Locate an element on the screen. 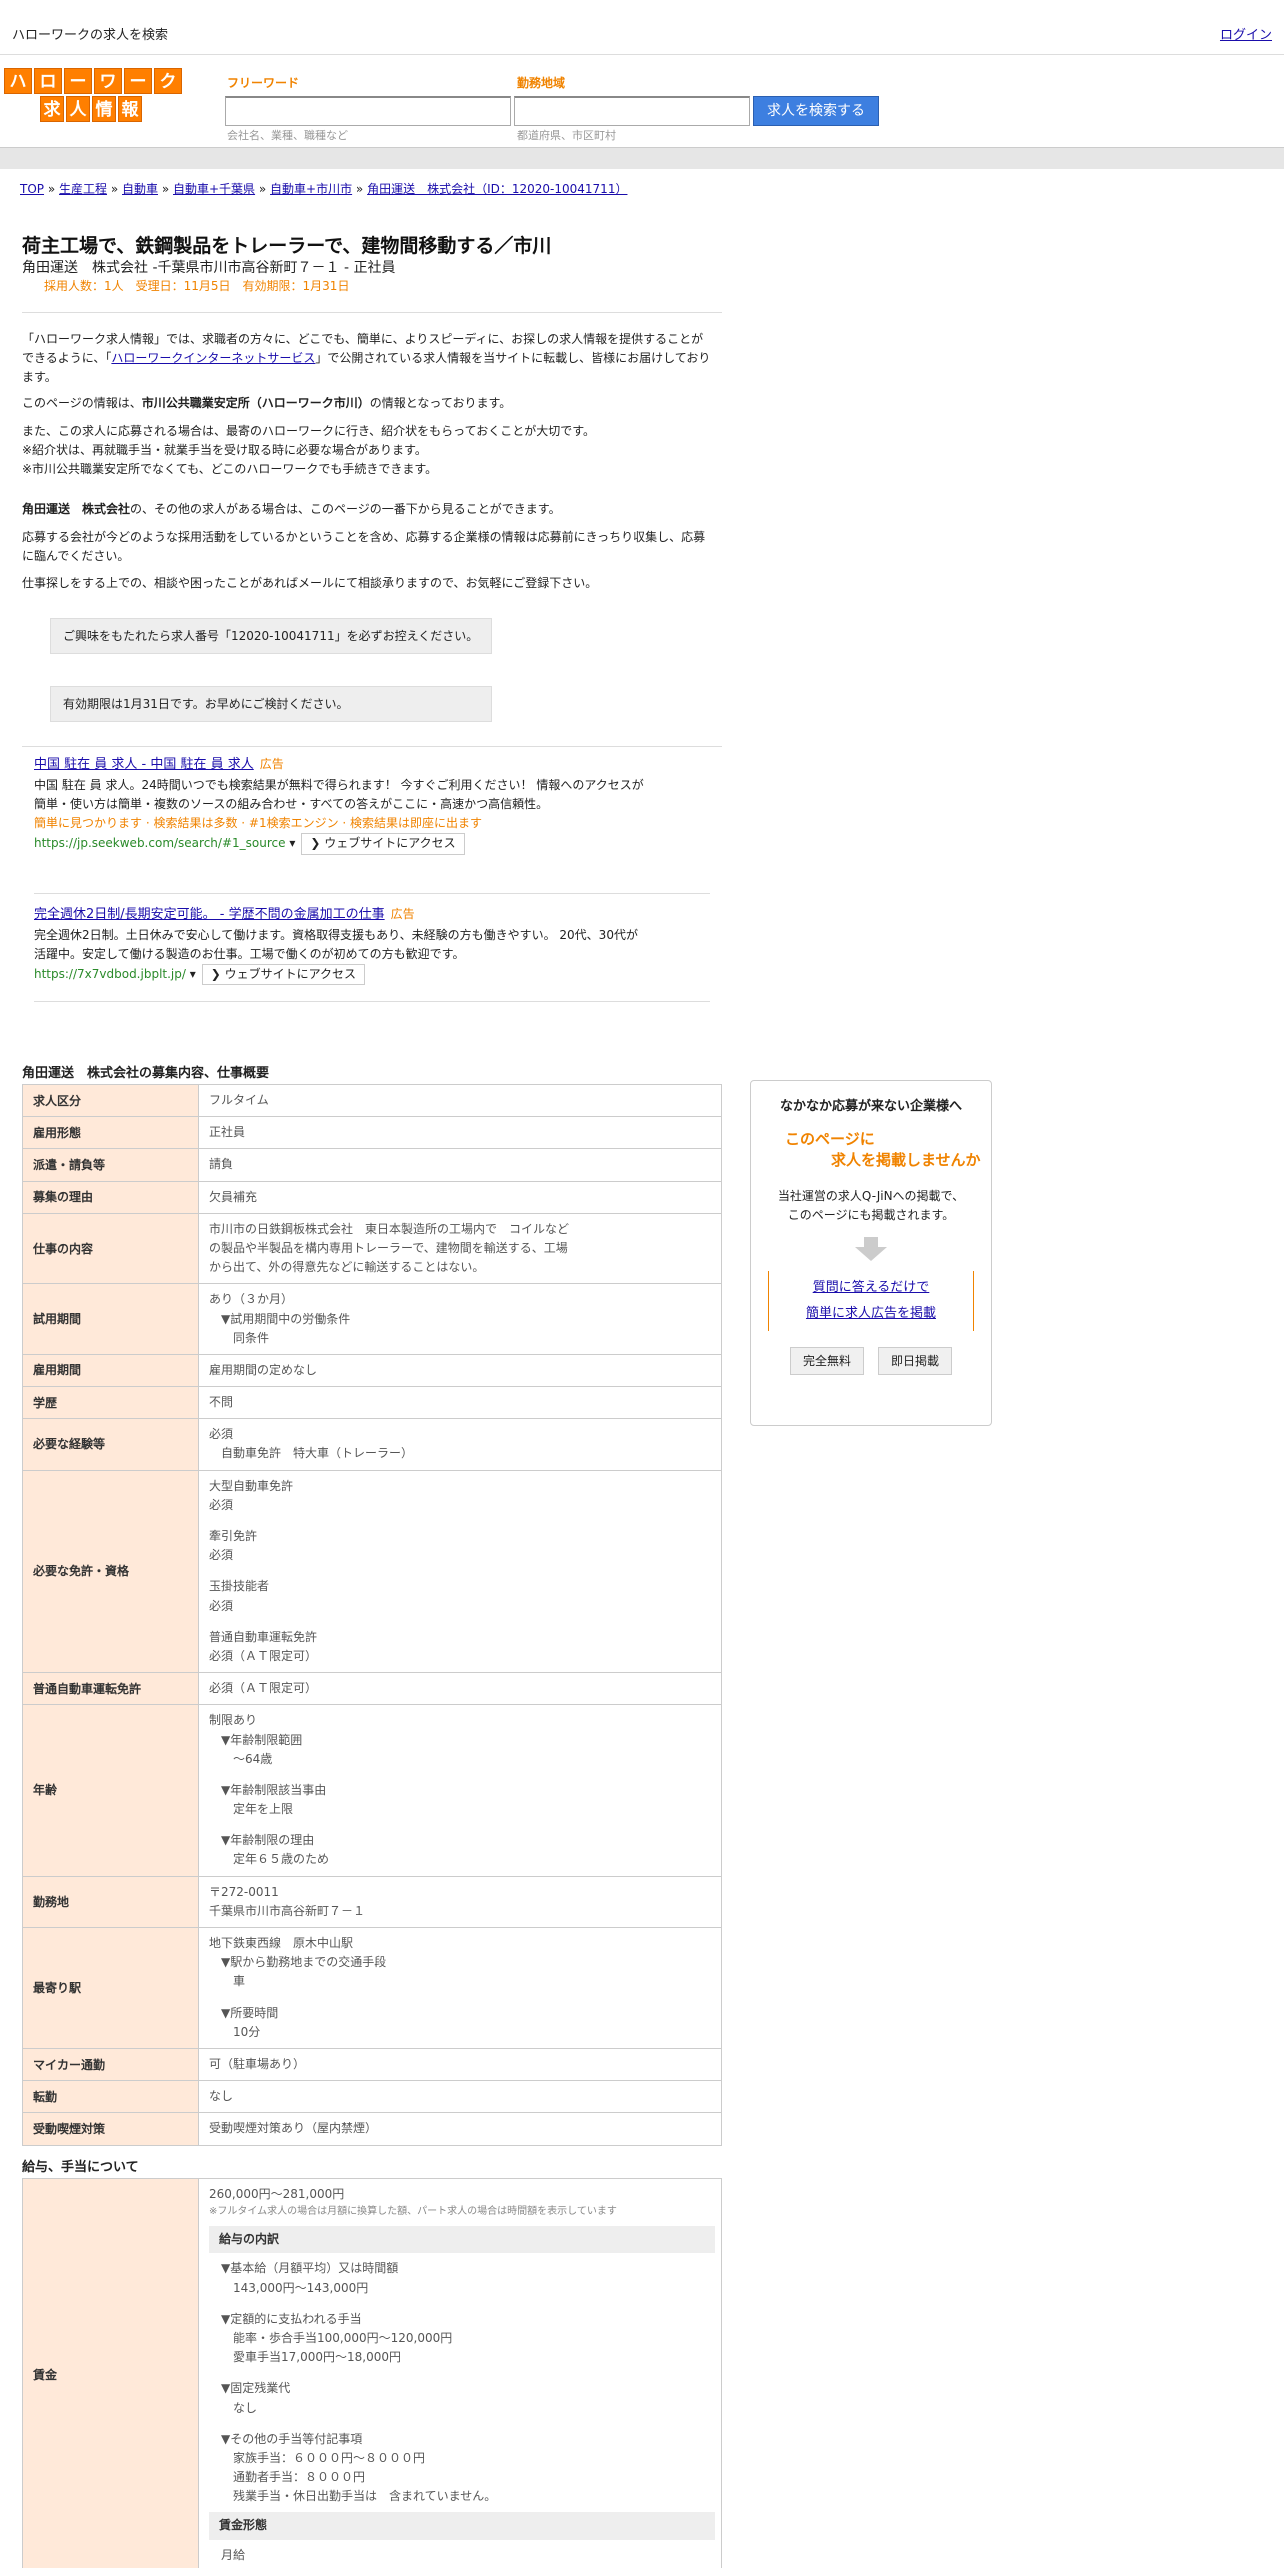 This screenshot has height=2568, width=1284. row-value-line: 車 is located at coordinates (227, 1981).